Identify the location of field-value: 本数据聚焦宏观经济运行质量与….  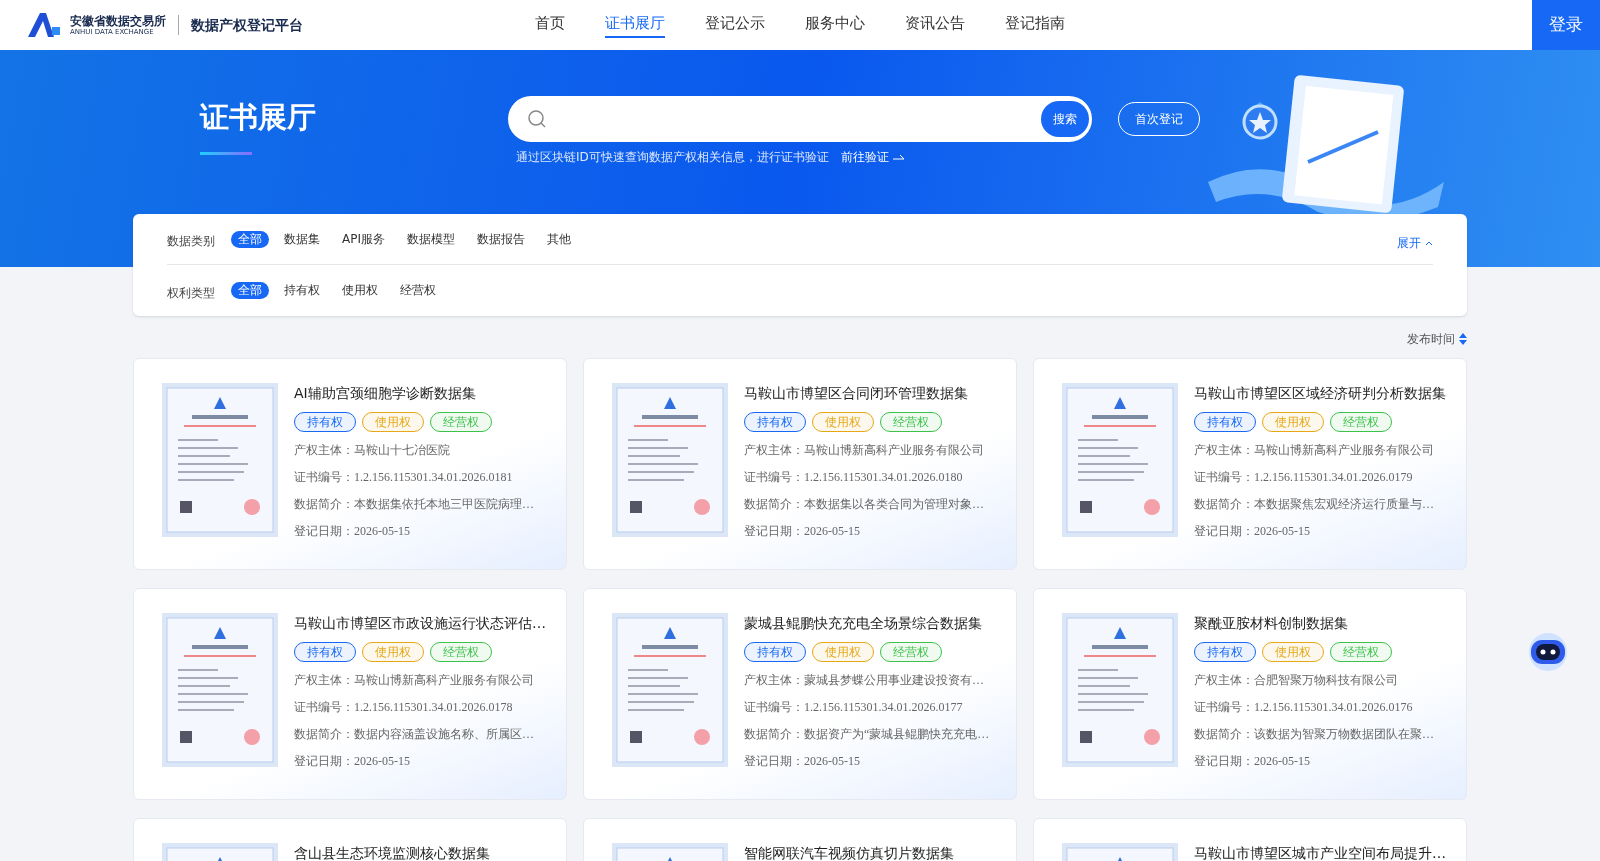
(1344, 504).